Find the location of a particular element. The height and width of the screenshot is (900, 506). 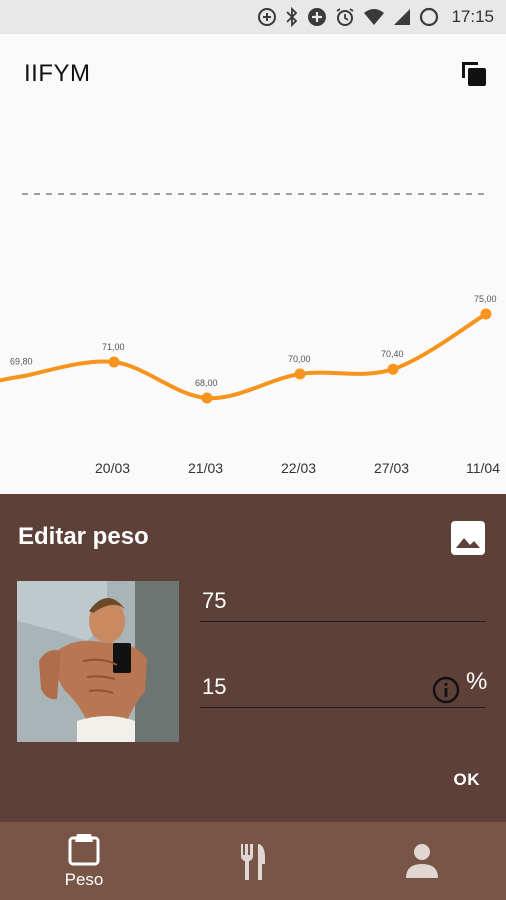

app-title: IIFYM is located at coordinates (57, 73).